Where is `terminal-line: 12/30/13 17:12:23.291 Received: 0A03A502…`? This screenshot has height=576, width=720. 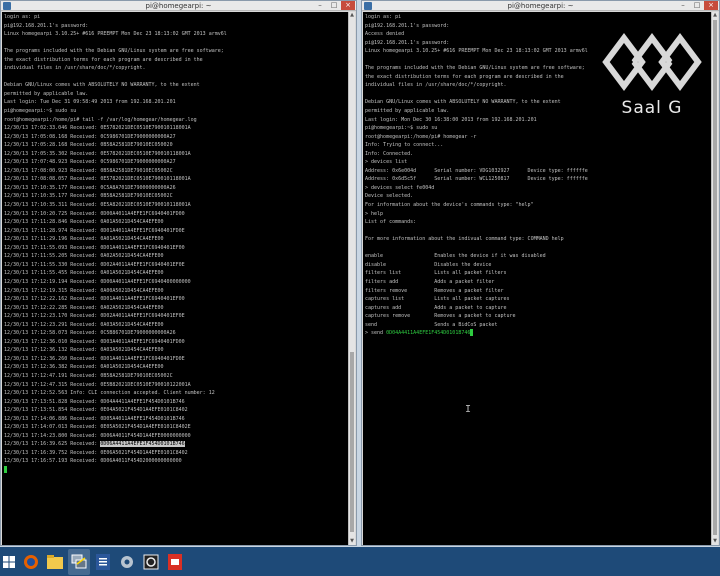
terminal-line: 12/30/13 17:12:23.291 Received: 0A03A502… is located at coordinates (84, 324).